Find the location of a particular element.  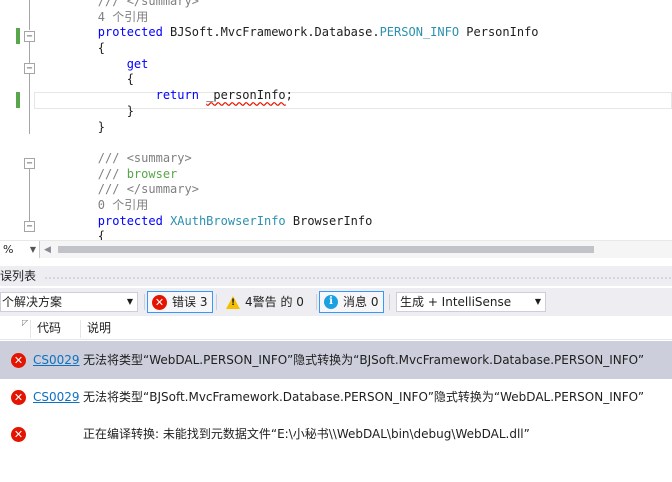

code-line: /// browser is located at coordinates (289, 175).